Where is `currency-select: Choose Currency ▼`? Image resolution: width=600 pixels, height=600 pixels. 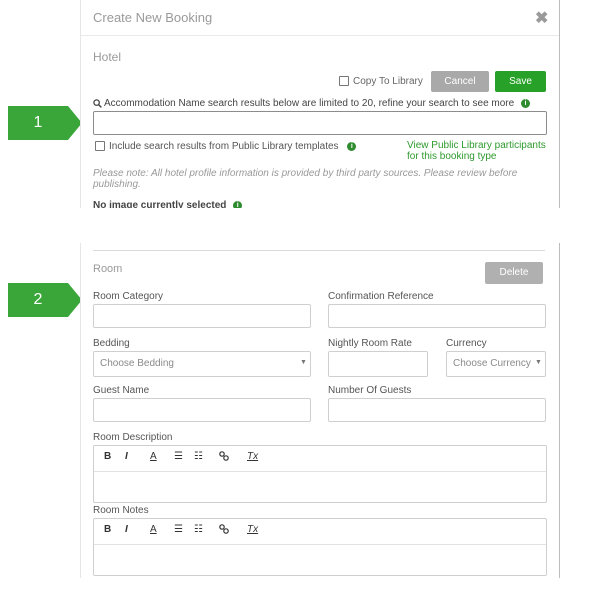
currency-select: Choose Currency ▼ is located at coordinates (496, 364).